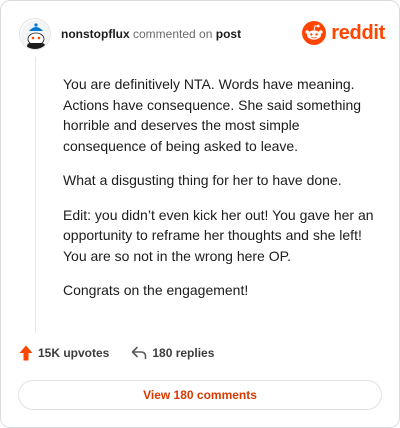 Image resolution: width=400 pixels, height=428 pixels. Describe the element at coordinates (228, 34) in the screenshot. I see `post-link: post` at that location.